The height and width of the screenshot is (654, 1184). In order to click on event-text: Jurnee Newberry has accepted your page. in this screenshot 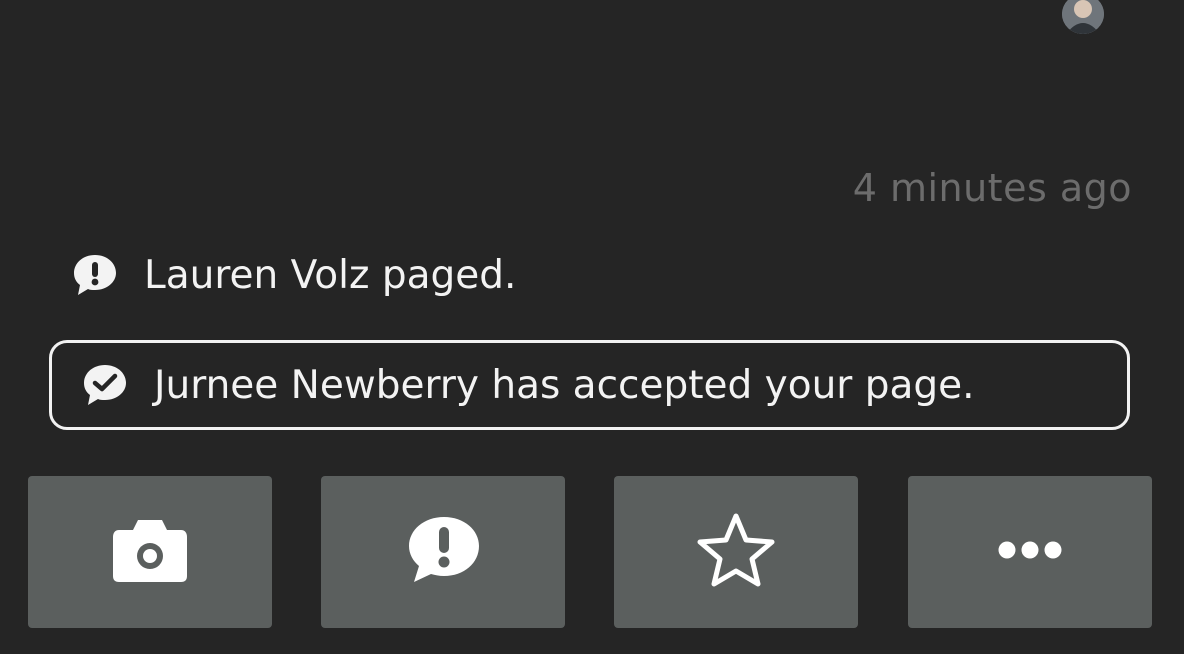, I will do `click(564, 385)`.